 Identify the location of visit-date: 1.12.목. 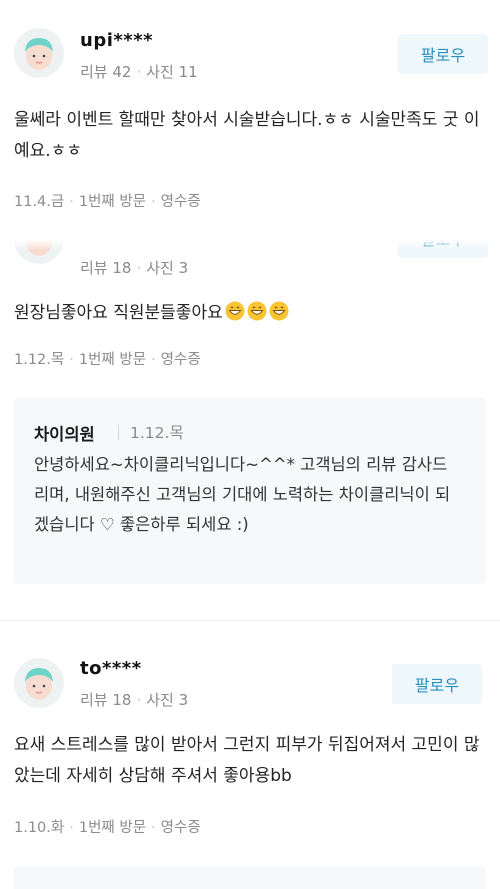
(39, 360).